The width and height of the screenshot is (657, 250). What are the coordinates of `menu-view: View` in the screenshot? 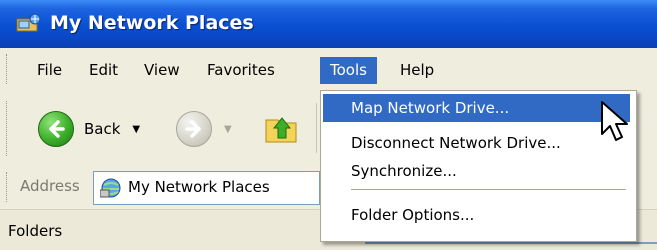 It's located at (162, 70).